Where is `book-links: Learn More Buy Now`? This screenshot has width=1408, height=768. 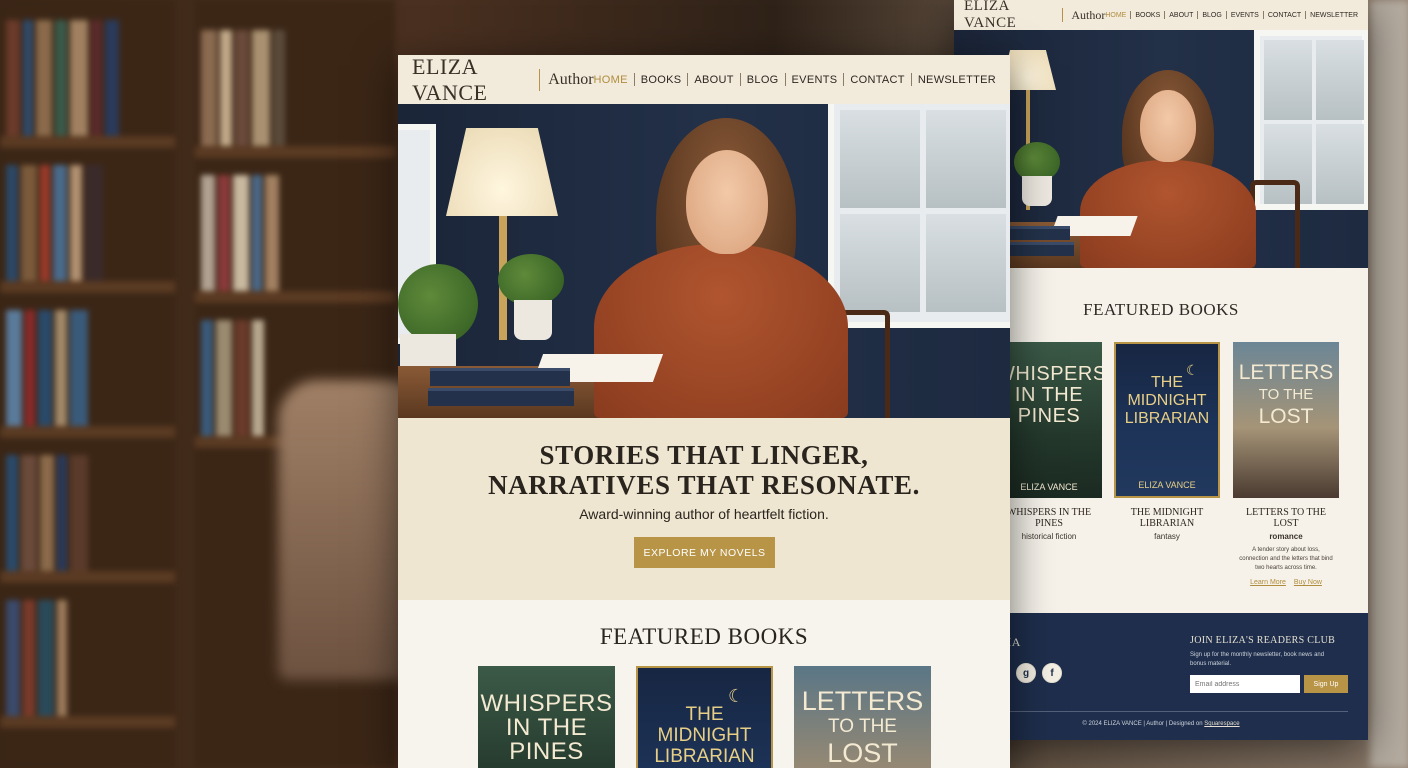
book-links: Learn More Buy Now is located at coordinates (1286, 582).